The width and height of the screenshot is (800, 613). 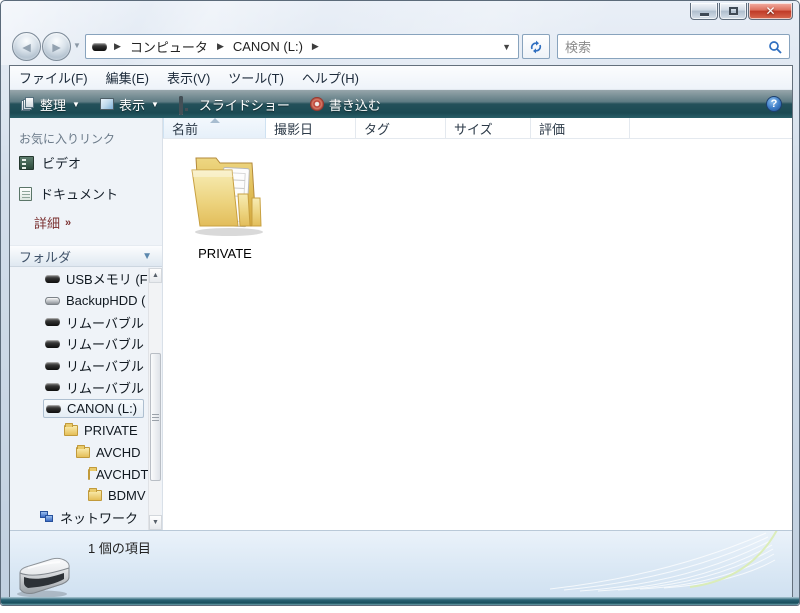 I want to click on videos-label: ビデオ, so click(x=62, y=163).